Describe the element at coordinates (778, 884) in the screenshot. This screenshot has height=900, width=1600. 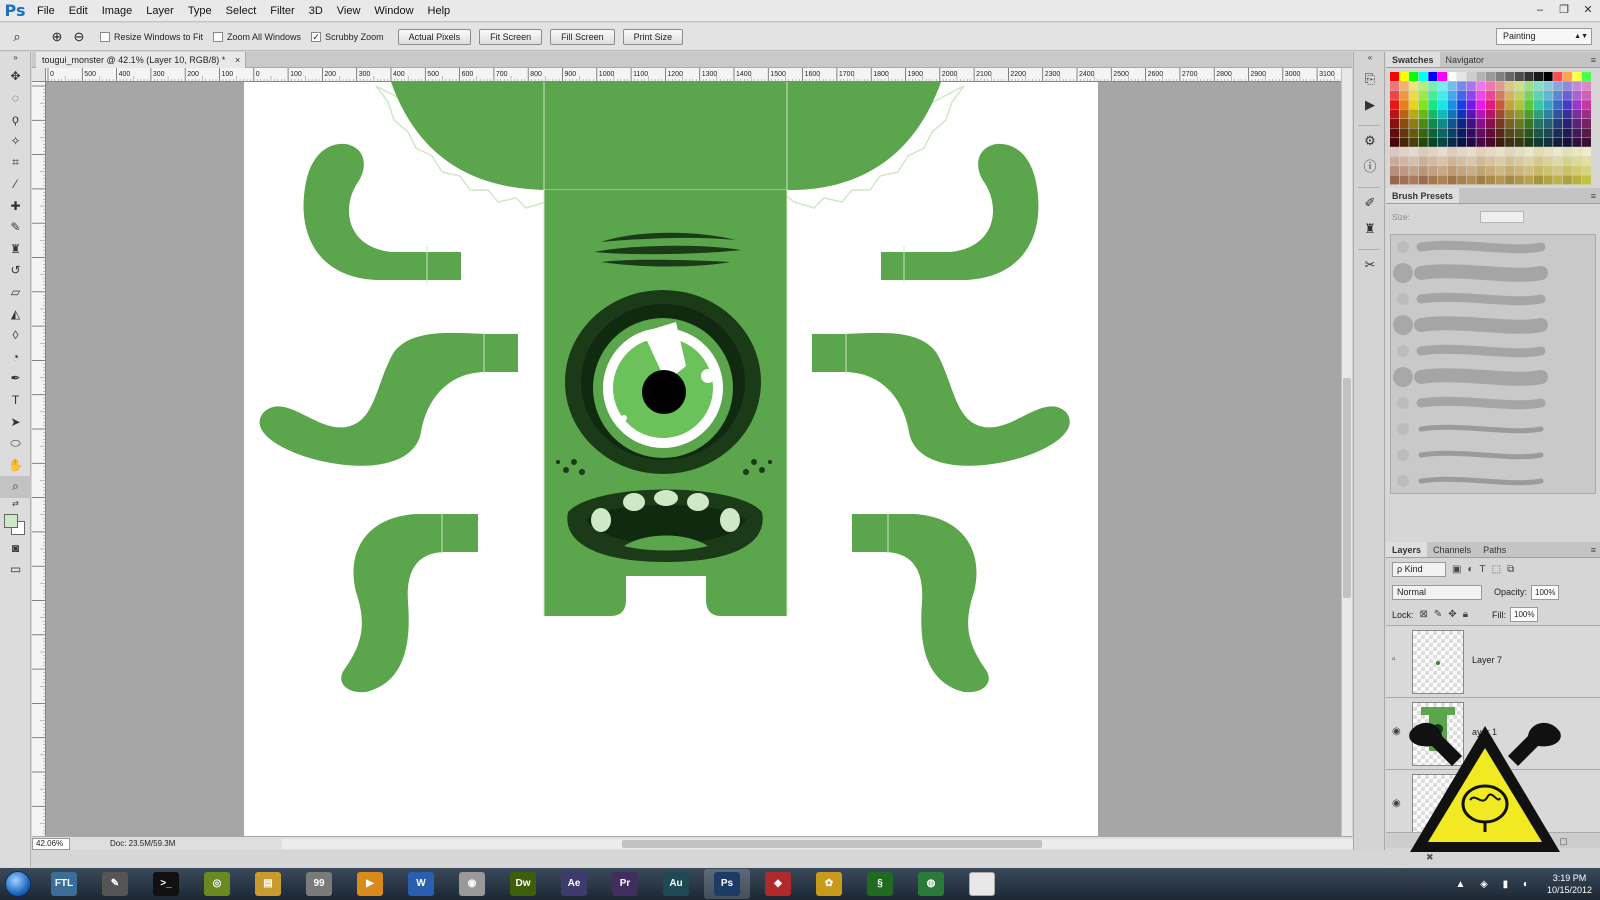
I see `taskbar-red-app: ◆` at that location.